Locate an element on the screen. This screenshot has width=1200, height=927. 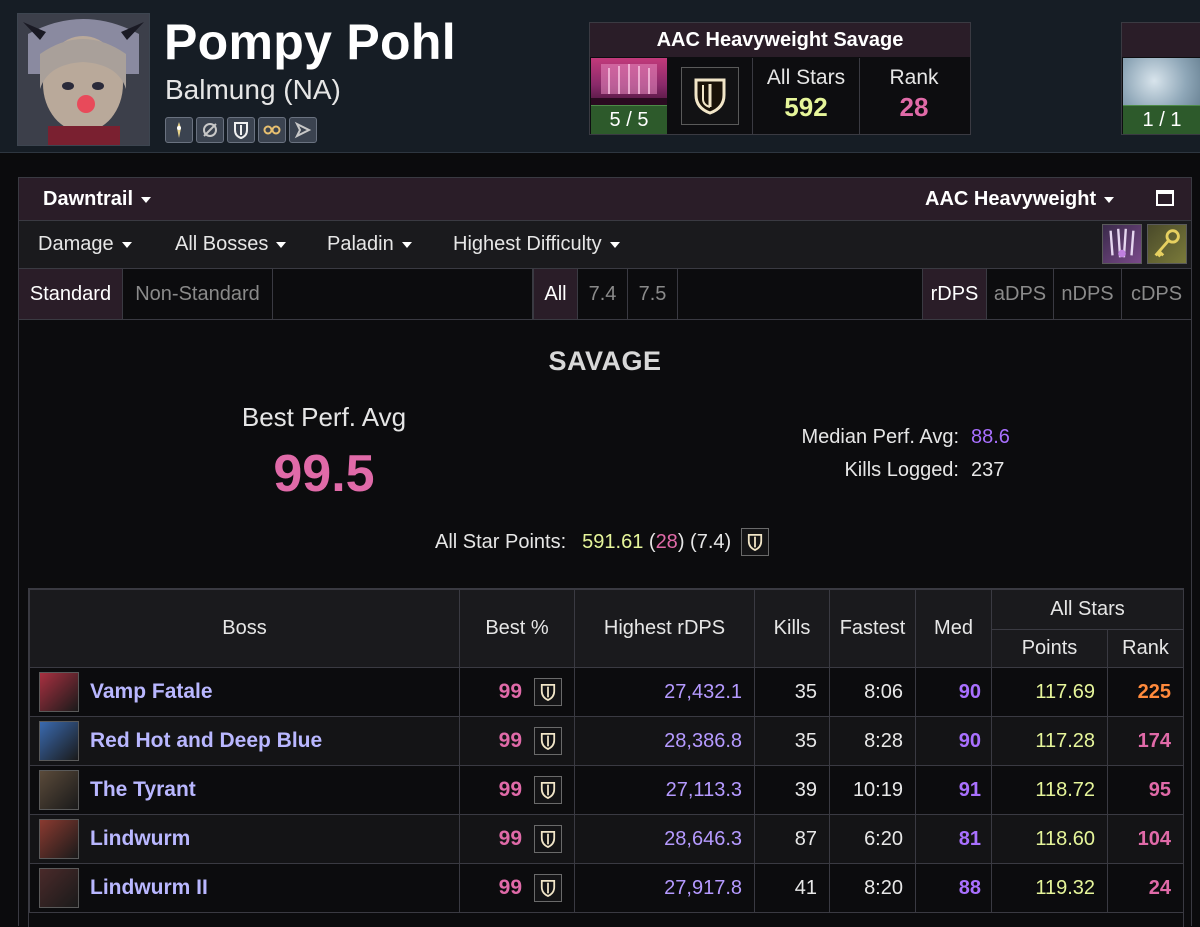
tab-patch-7-4: 7.4 is located at coordinates (603, 294).